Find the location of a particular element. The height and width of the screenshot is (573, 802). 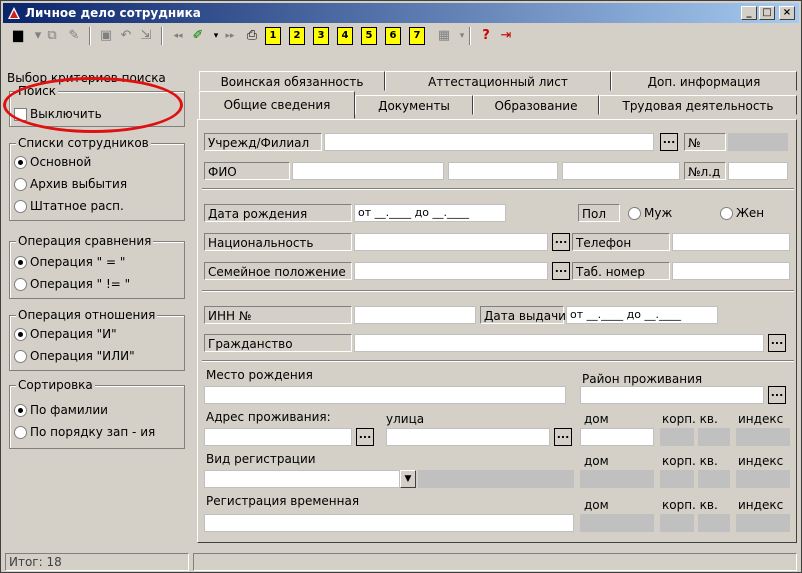

last-record-icon: ▸▸ is located at coordinates (230, 36).